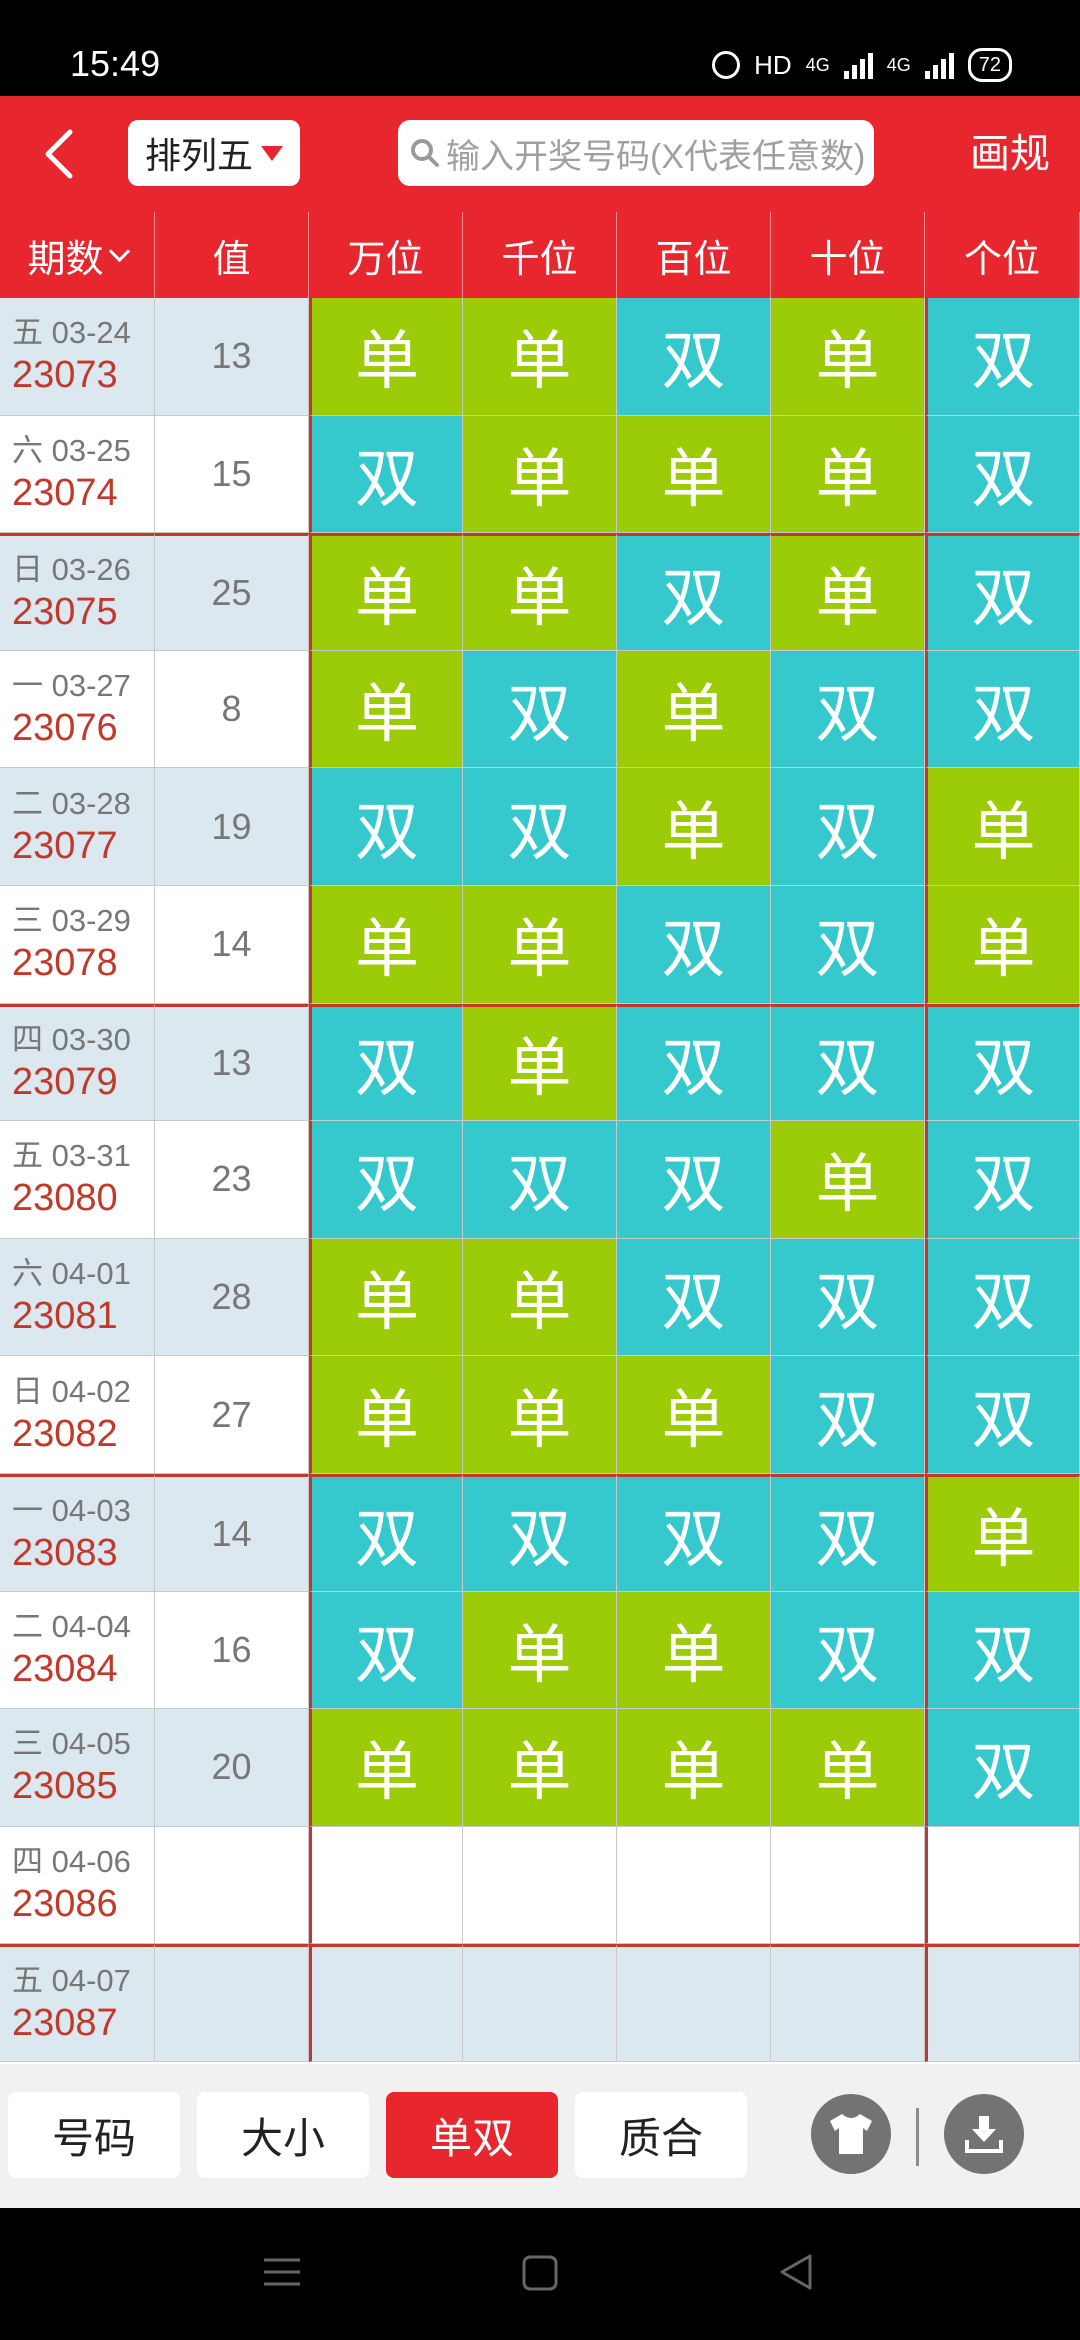  I want to click on sum-value-cell: 25, so click(232, 592).